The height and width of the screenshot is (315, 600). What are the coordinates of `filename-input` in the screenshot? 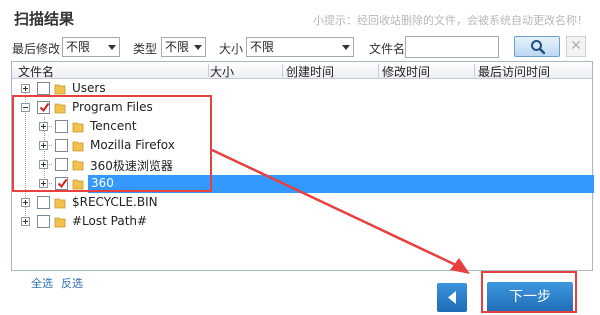 It's located at (452, 47).